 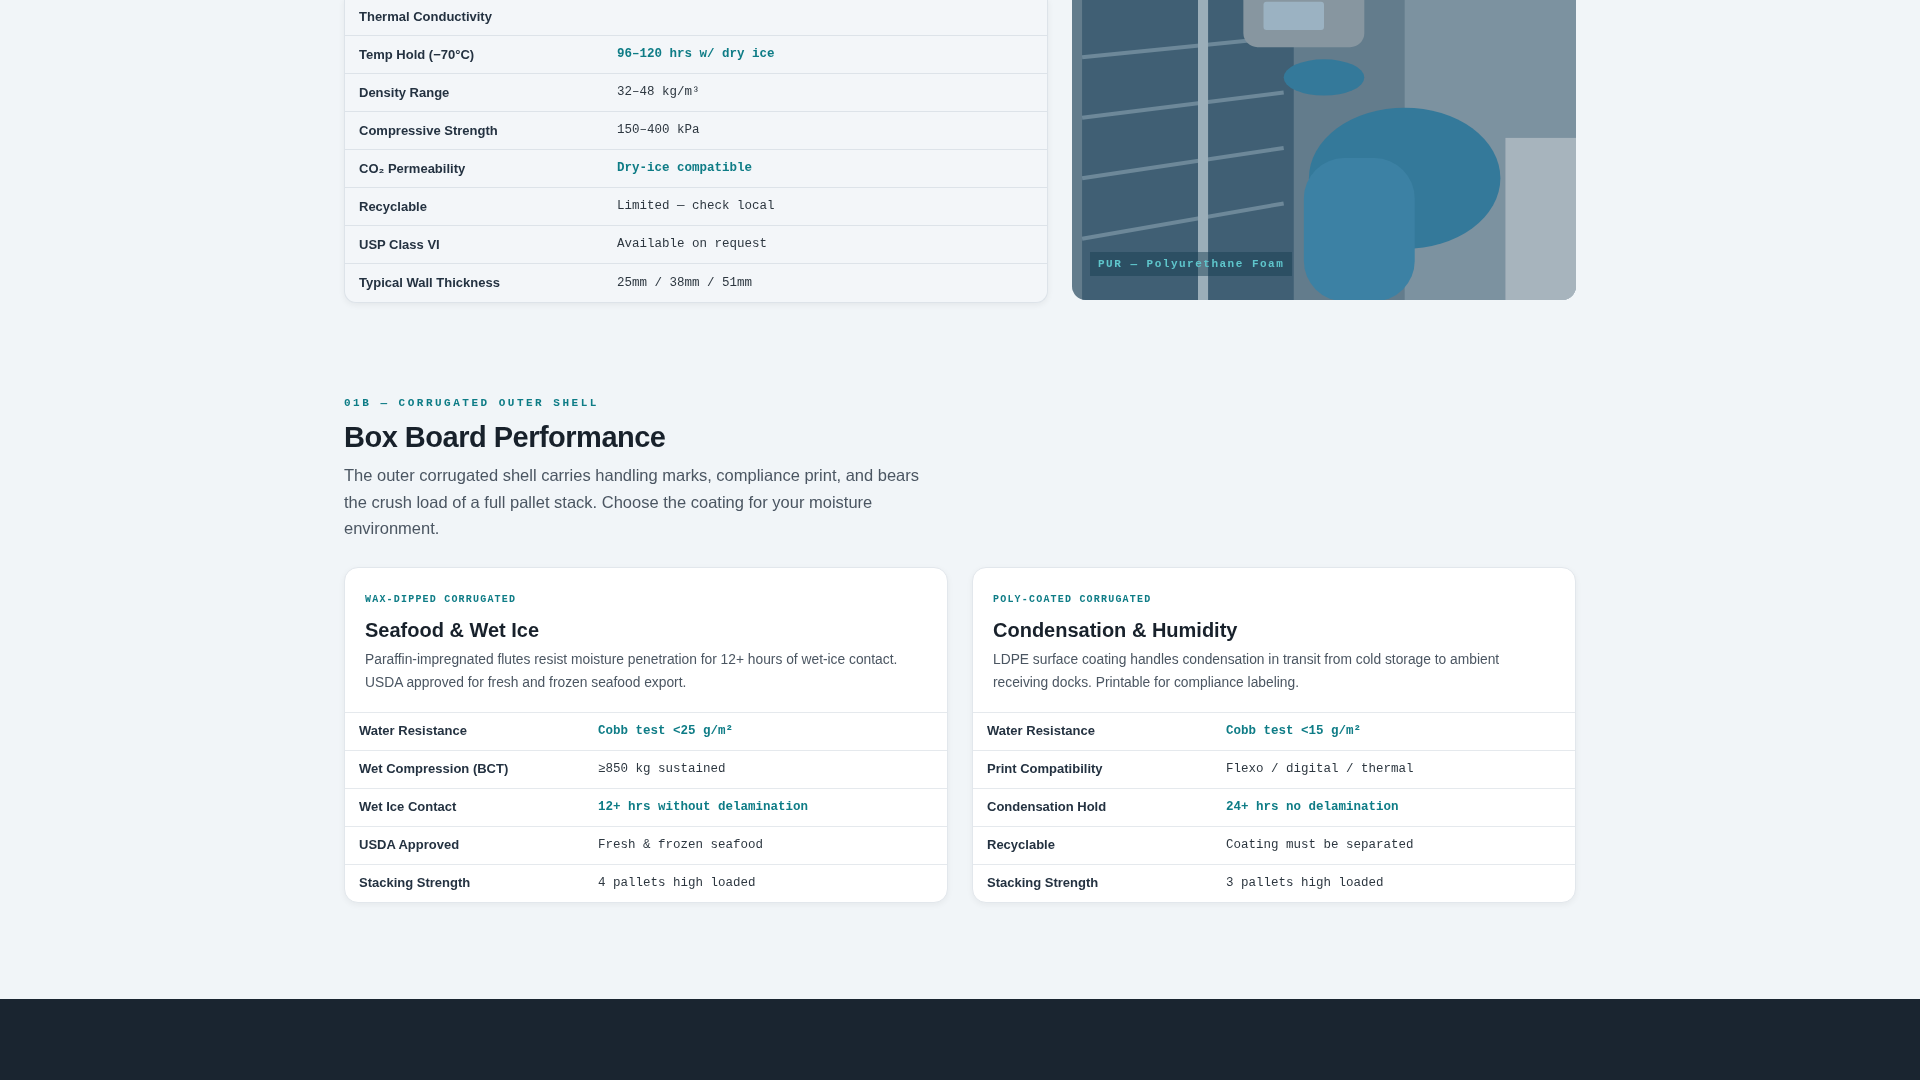 I want to click on card-title: Condensation & Humidity, so click(x=1116, y=631).